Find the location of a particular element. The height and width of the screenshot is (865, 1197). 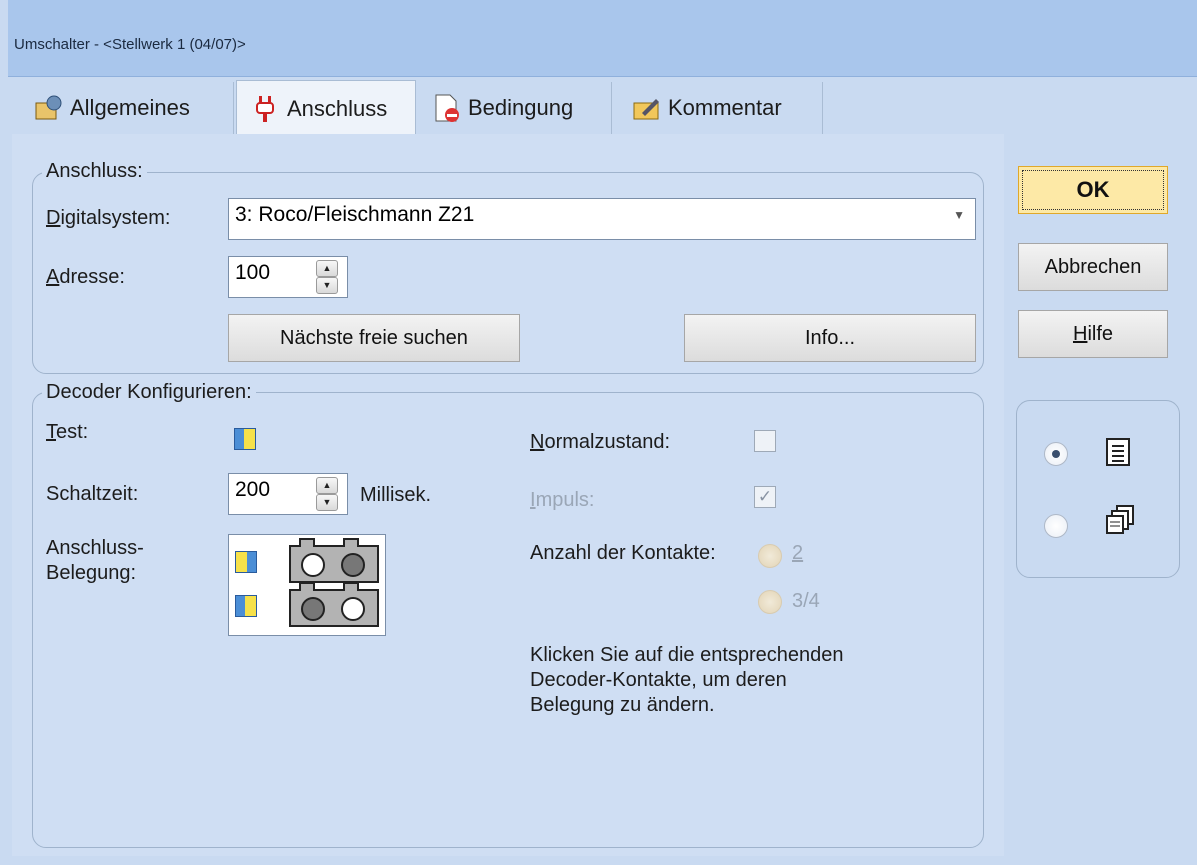

kontakte-option-34-label: 3/4 is located at coordinates (806, 601).